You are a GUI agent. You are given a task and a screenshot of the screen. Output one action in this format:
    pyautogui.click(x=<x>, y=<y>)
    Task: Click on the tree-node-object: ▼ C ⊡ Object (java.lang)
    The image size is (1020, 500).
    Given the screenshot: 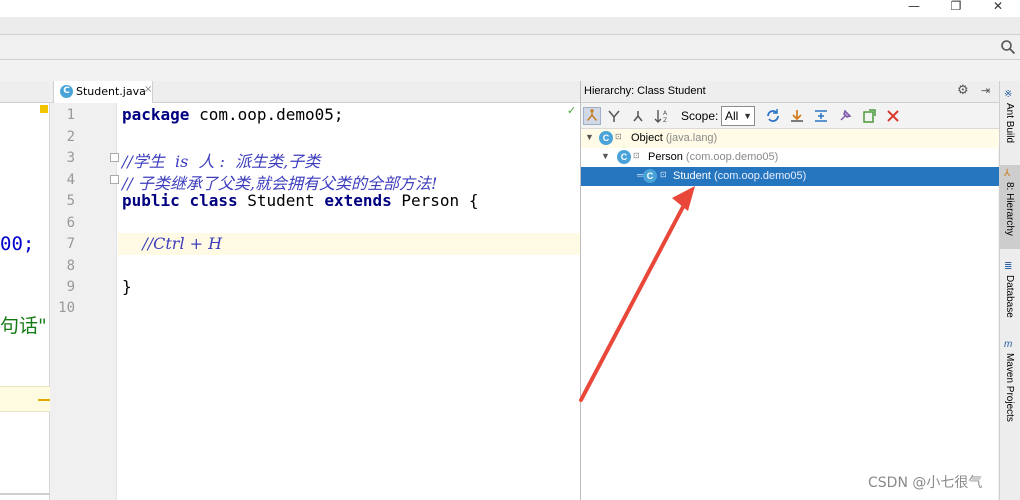 What is the action you would take?
    pyautogui.click(x=790, y=138)
    